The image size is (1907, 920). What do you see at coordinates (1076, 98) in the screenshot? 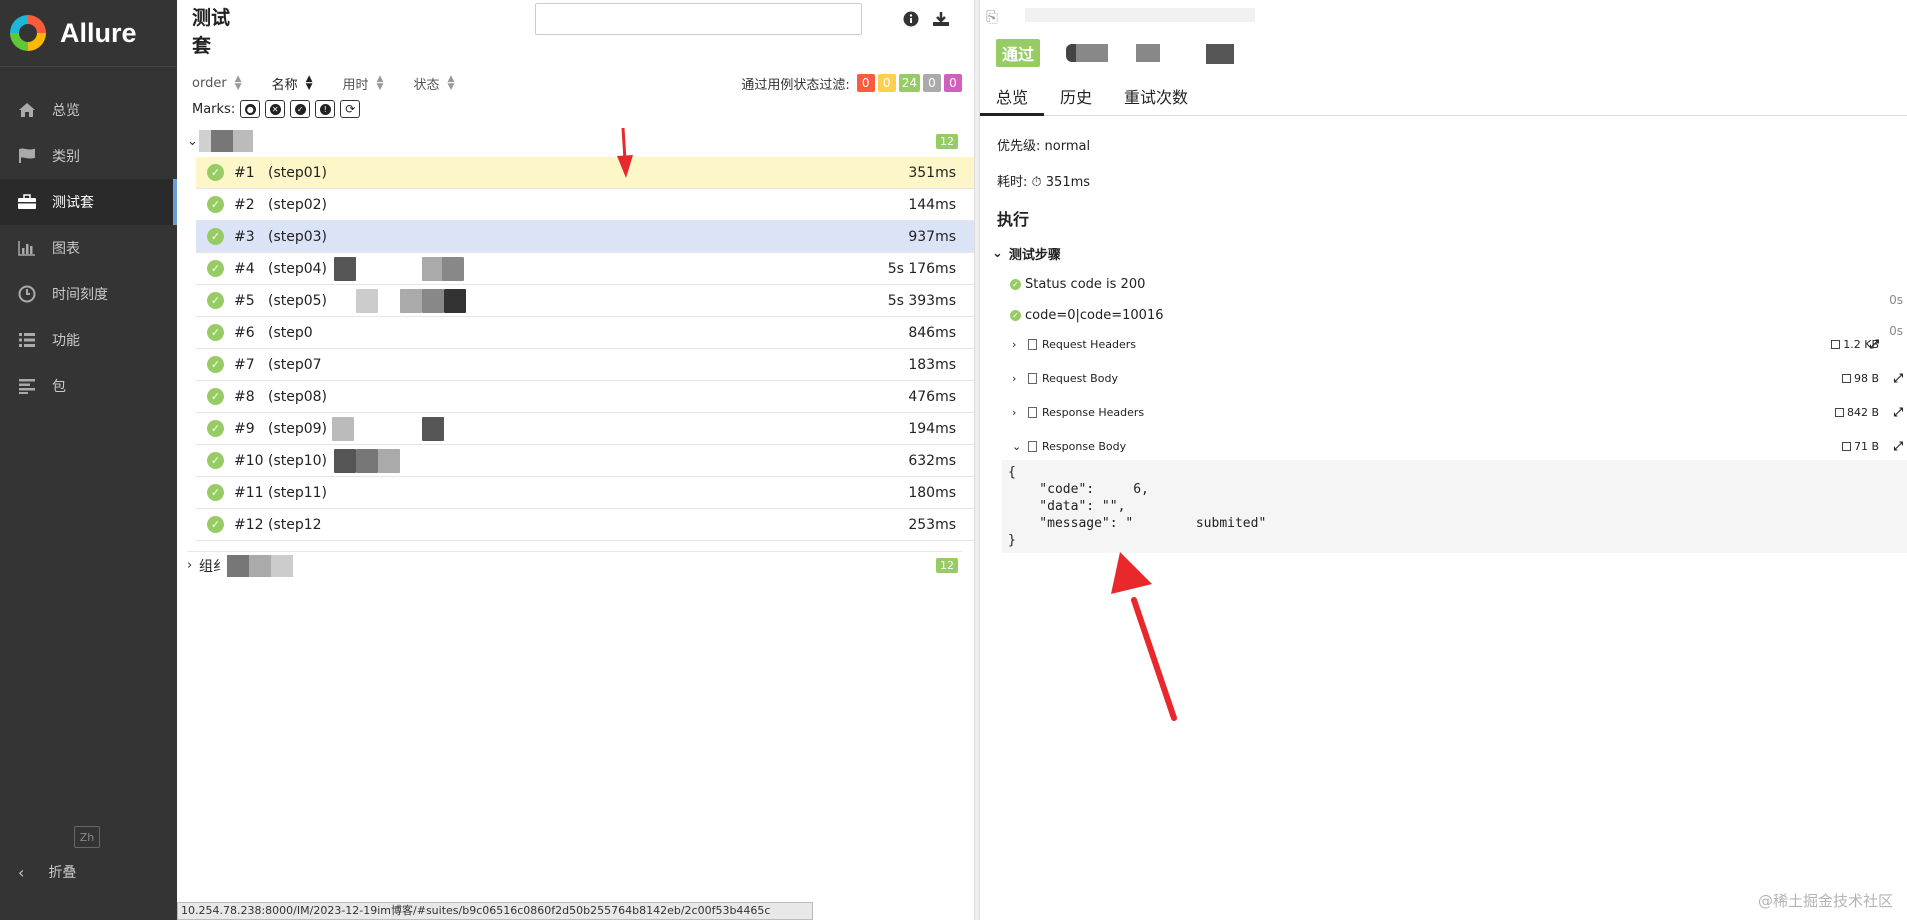
I see `tab-history: 历史` at bounding box center [1076, 98].